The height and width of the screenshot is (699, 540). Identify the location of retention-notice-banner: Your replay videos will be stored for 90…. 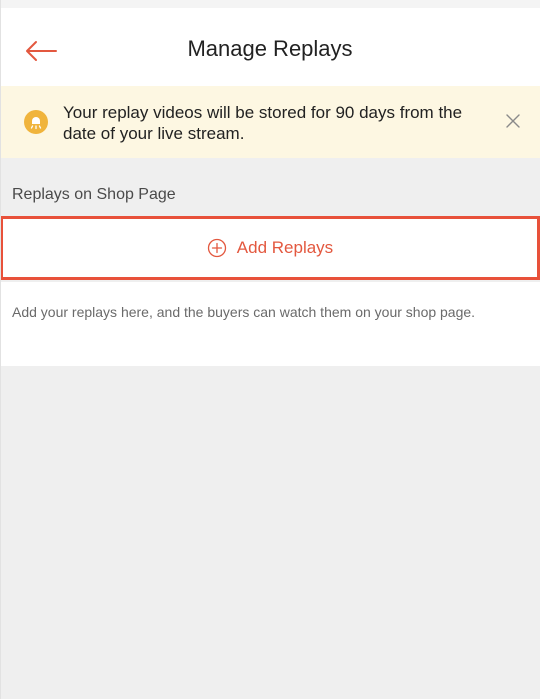
(270, 122).